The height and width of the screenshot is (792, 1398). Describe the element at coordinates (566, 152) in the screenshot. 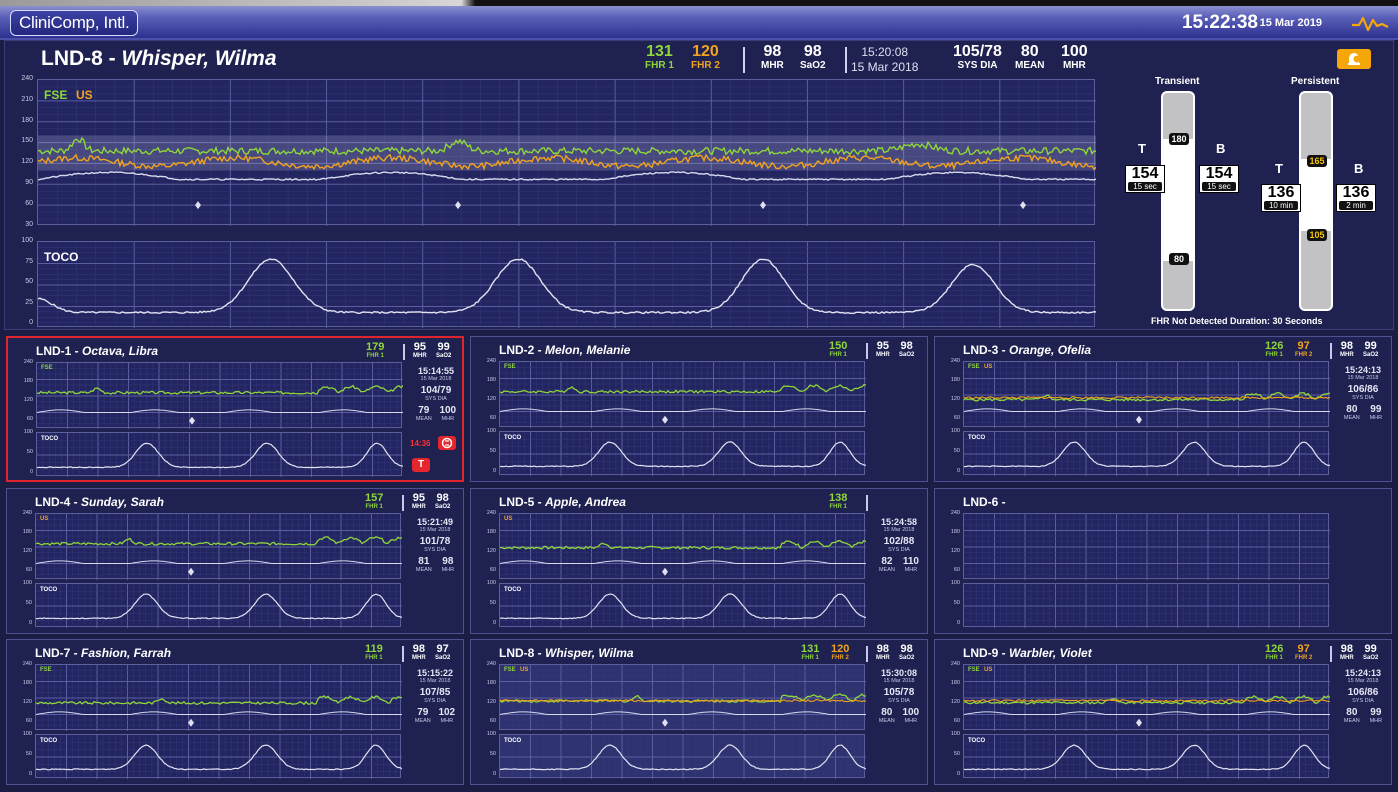

I see `fhr-strip-chart: FSE US` at that location.